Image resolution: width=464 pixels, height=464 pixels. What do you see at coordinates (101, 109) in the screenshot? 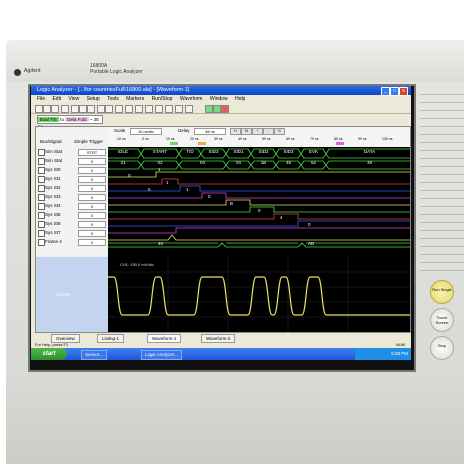
I see `zoom-in-icon` at bounding box center [101, 109].